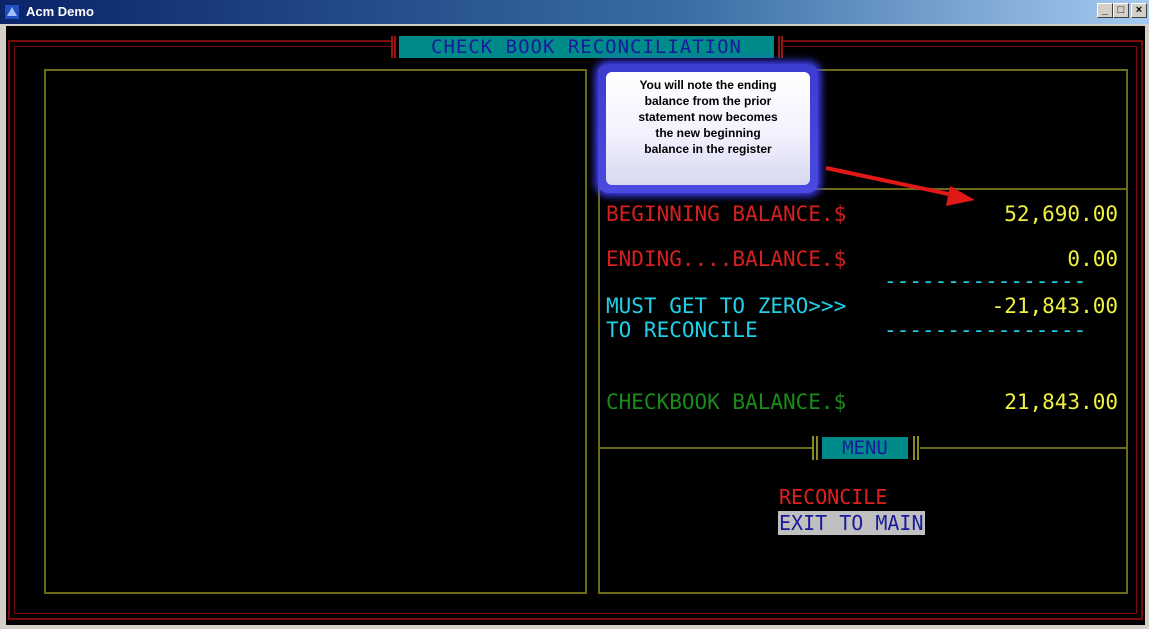  What do you see at coordinates (815, 448) in the screenshot?
I see `menu-bar-left` at bounding box center [815, 448].